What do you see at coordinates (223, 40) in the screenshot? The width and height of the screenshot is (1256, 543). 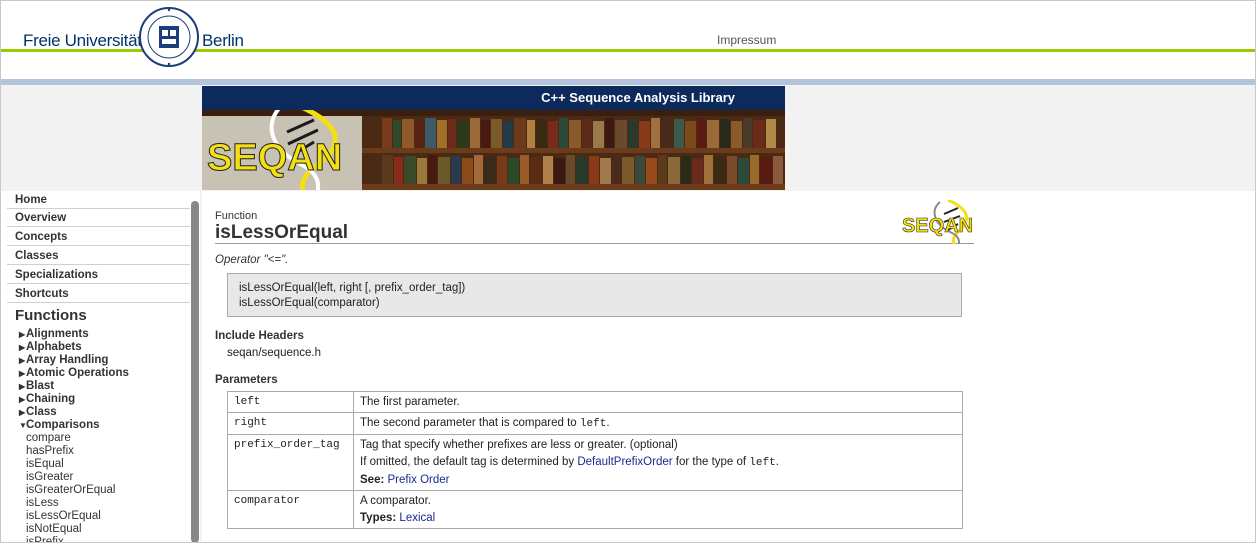 I see `university-name-right: Berlin` at bounding box center [223, 40].